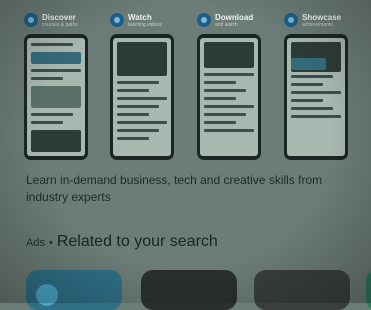  What do you see at coordinates (226, 24) in the screenshot?
I see `card-subtitle: and watch` at bounding box center [226, 24].